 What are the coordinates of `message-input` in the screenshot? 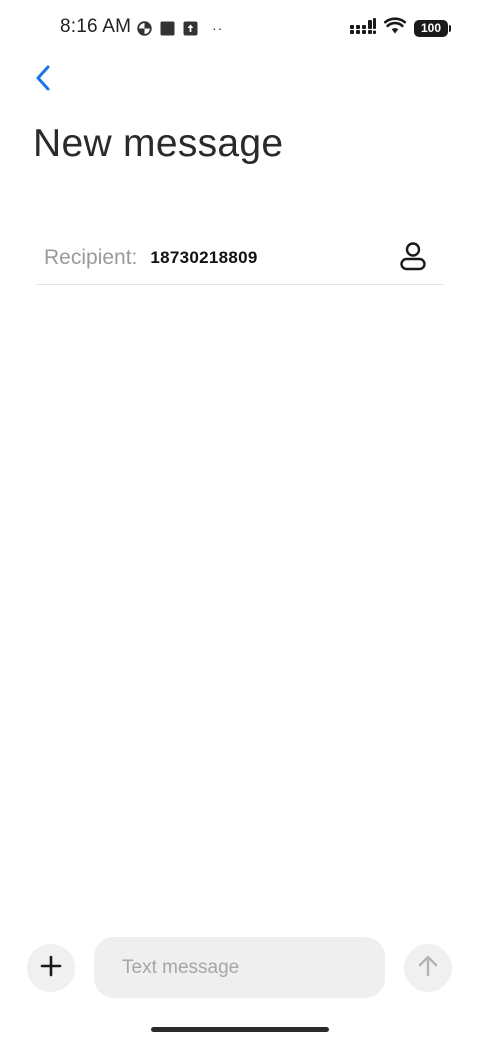 It's located at (239, 967).